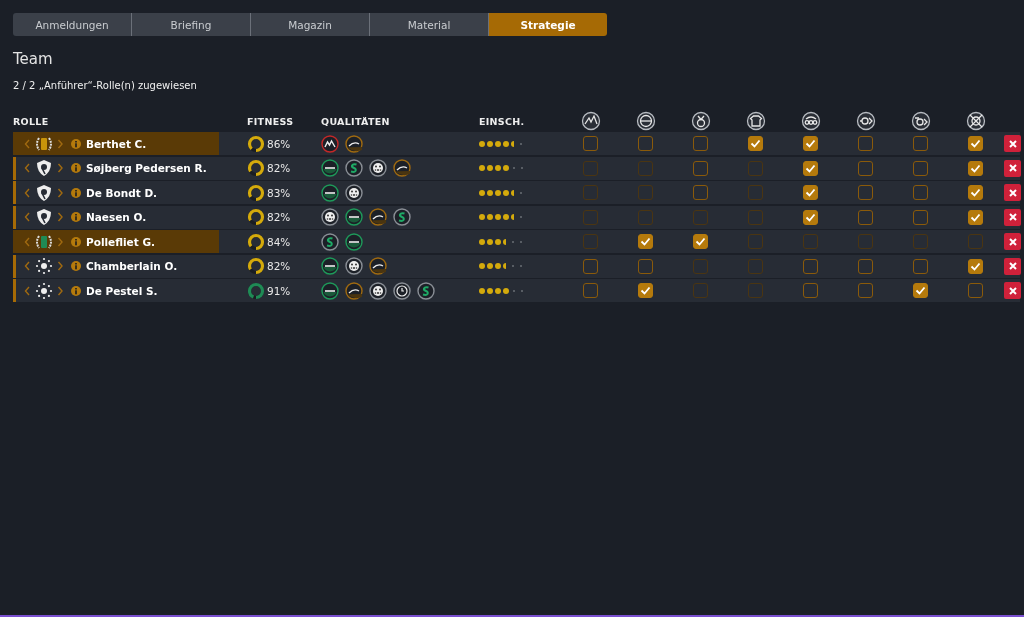 This screenshot has height=617, width=1024. What do you see at coordinates (132, 266) in the screenshot?
I see `rider-name: Chamberlain O.` at bounding box center [132, 266].